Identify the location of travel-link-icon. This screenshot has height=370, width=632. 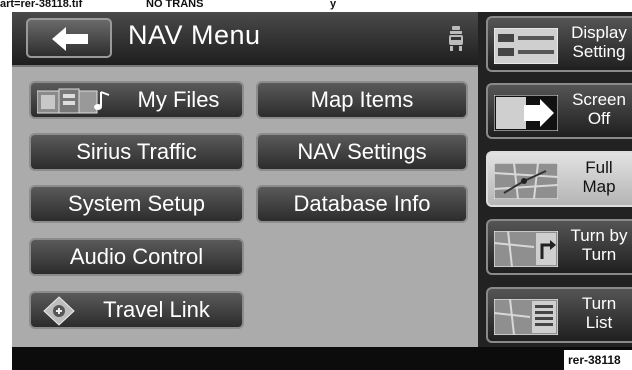
(59, 311).